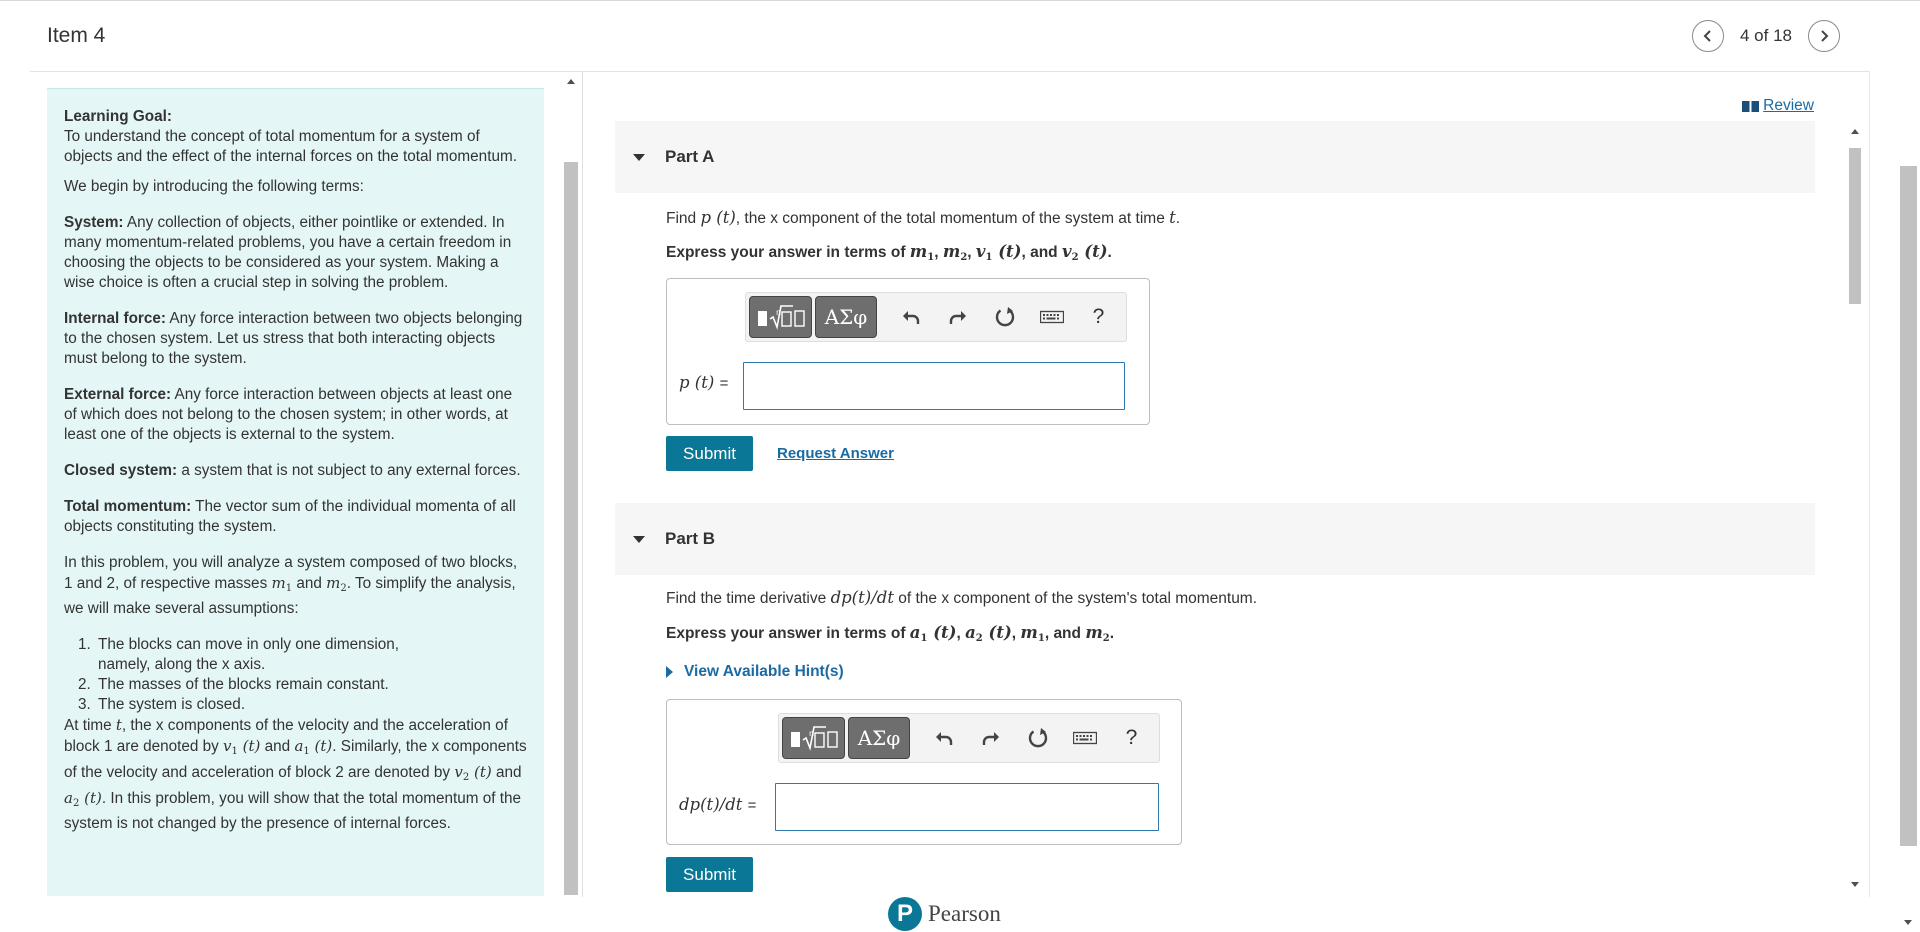 This screenshot has height=932, width=1920. What do you see at coordinates (1855, 510) in the screenshot?
I see `content-scrollbar` at bounding box center [1855, 510].